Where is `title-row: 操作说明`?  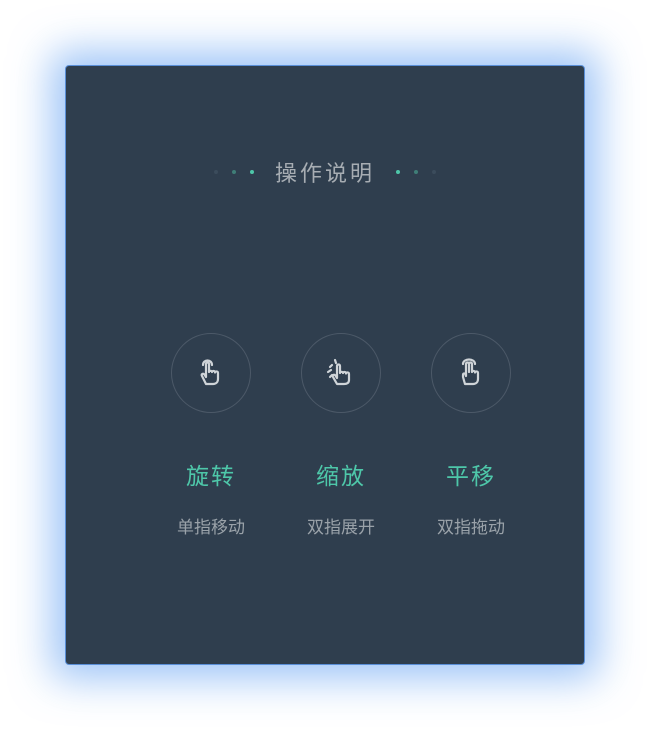
title-row: 操作说明 is located at coordinates (325, 172).